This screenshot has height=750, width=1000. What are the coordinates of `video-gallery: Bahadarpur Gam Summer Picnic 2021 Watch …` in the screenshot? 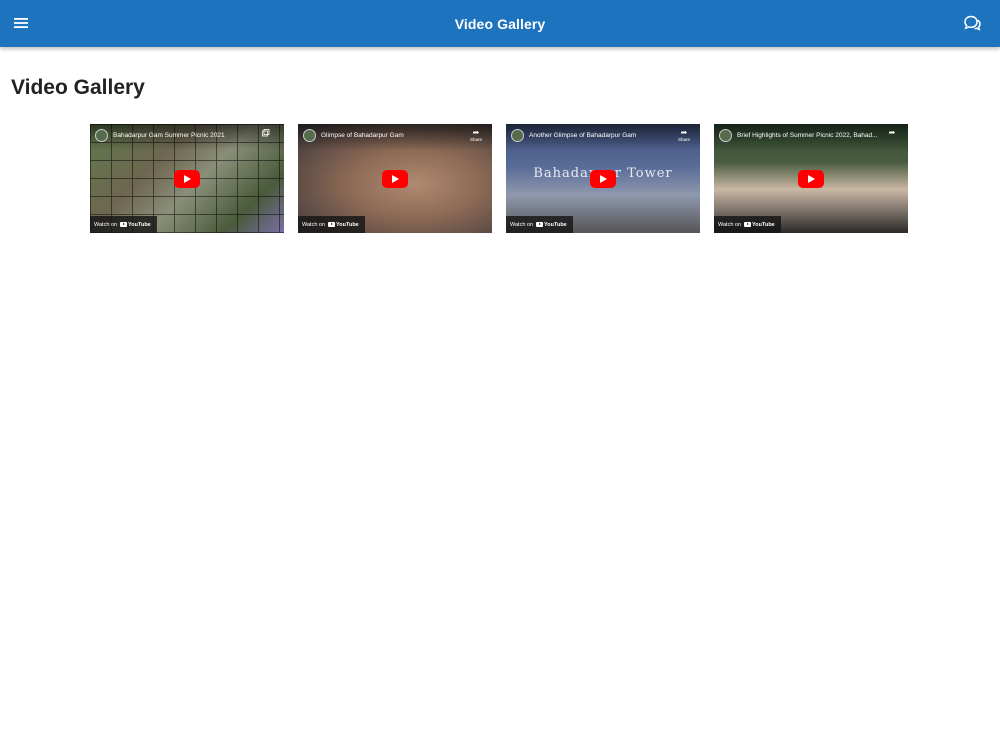 It's located at (499, 178).